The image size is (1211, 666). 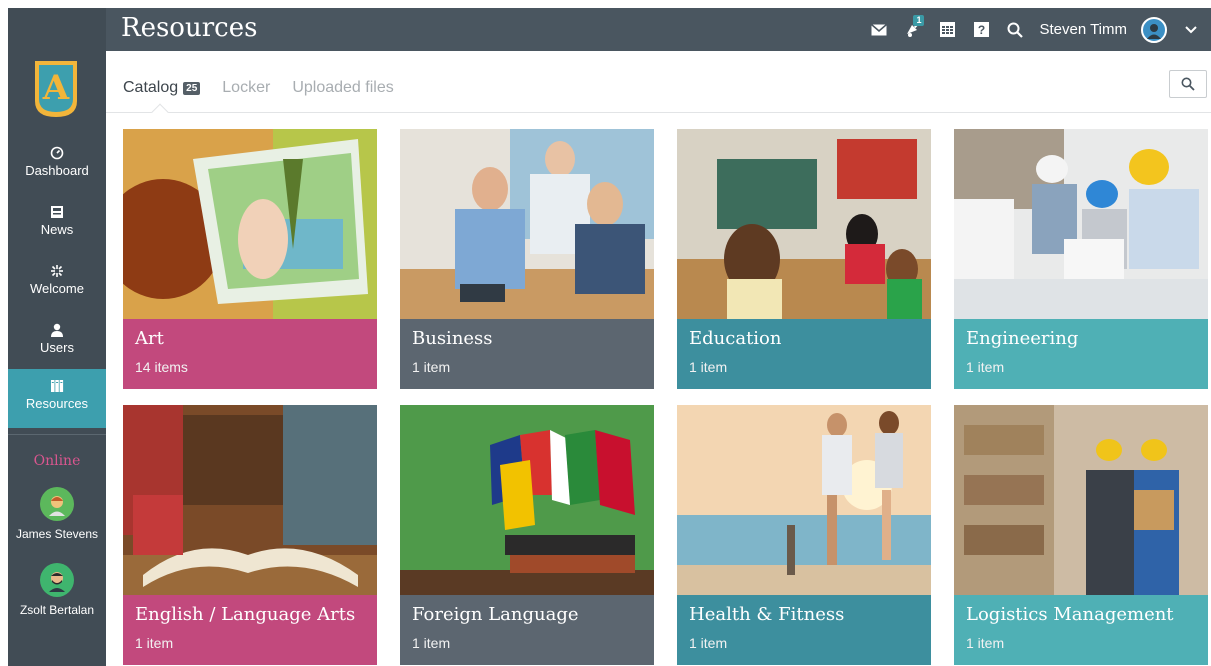 What do you see at coordinates (250, 630) in the screenshot?
I see `category-footer: English / Language Arts 1 item` at bounding box center [250, 630].